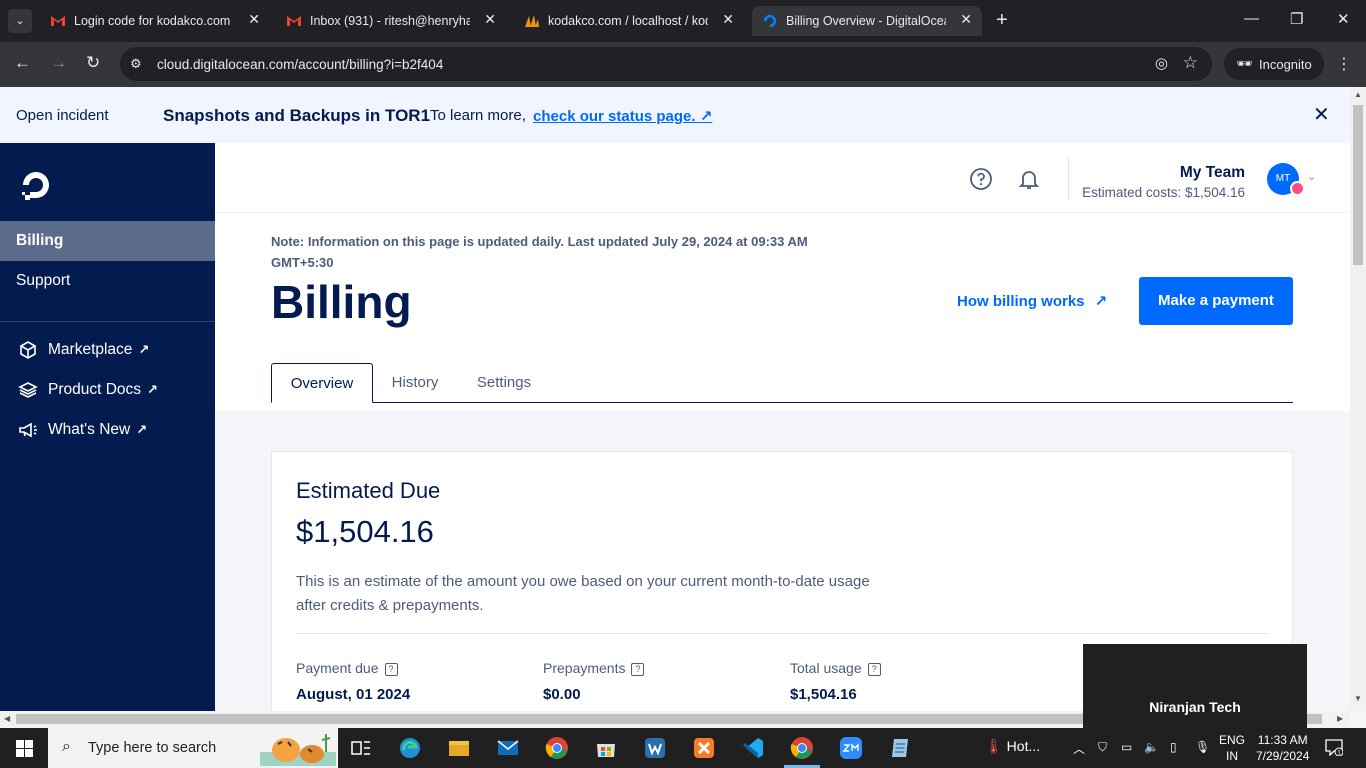 The width and height of the screenshot is (1366, 768). Describe the element at coordinates (1029, 179) in the screenshot. I see `bell-icon` at that location.